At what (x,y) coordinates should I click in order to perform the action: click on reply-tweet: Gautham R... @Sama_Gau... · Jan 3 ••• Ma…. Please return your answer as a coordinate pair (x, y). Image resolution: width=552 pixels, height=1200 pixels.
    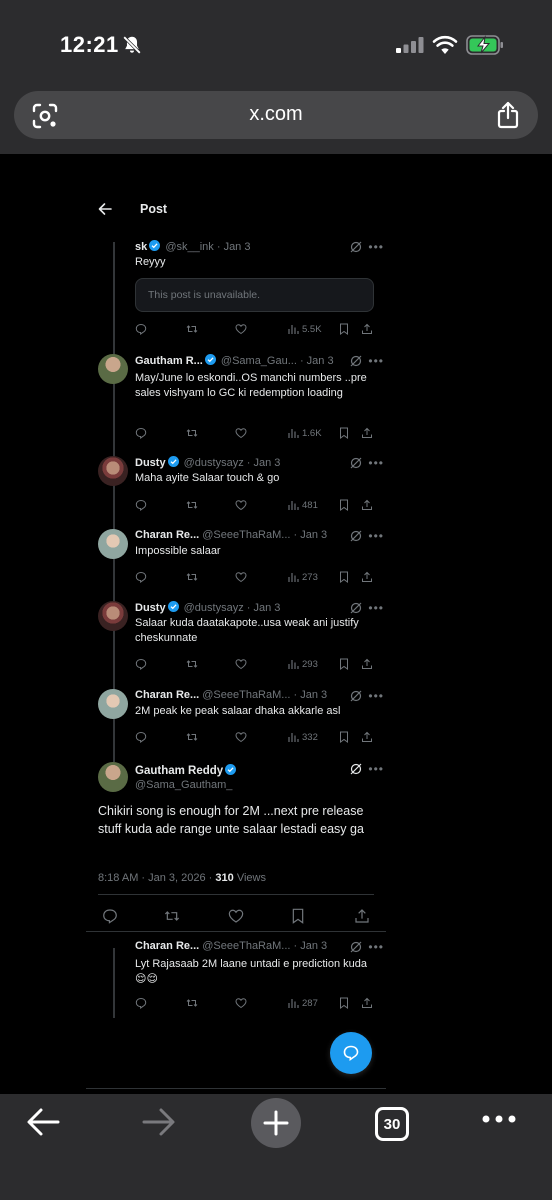
    Looking at the image, I should click on (236, 399).